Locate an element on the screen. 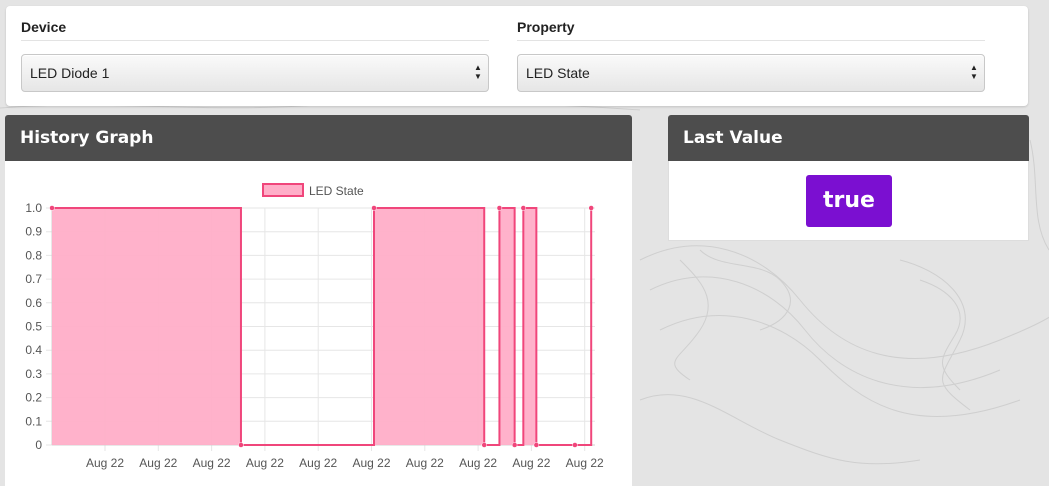 The image size is (1049, 486). property-label: Property is located at coordinates (751, 30).